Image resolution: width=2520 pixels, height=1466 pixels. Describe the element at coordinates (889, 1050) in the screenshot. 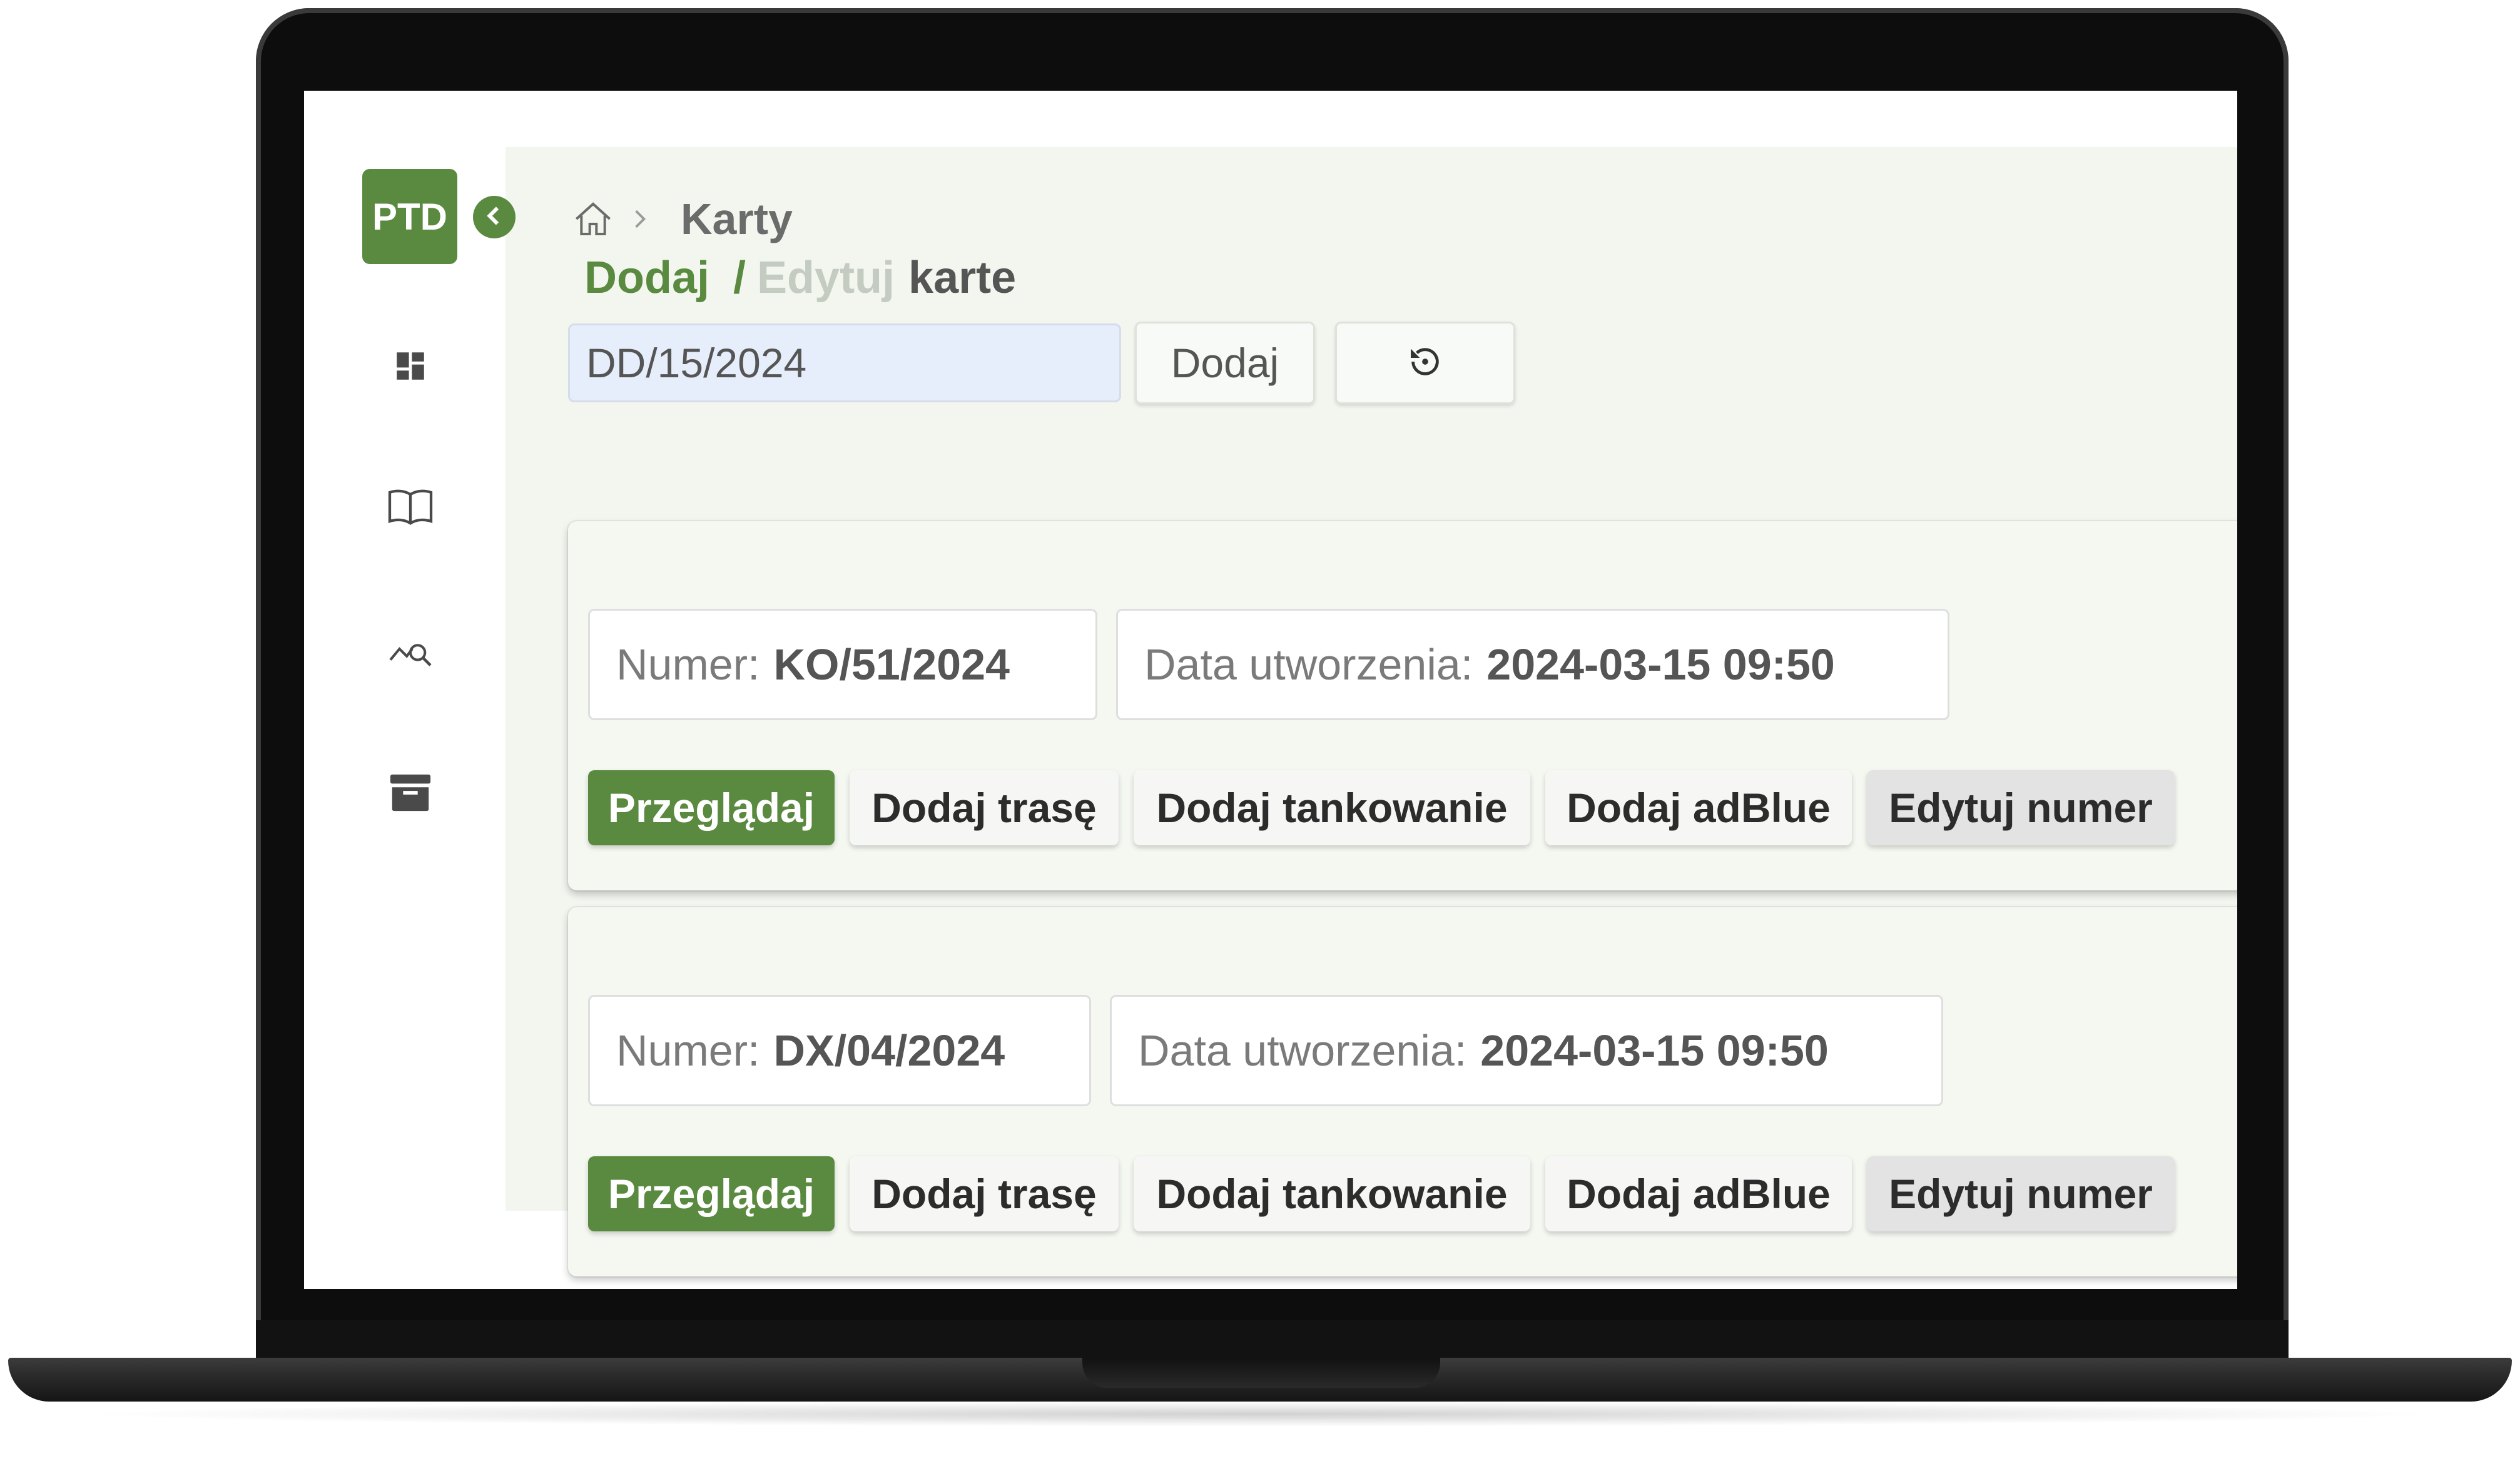

I see `card-number-value: DX/04/2024` at that location.